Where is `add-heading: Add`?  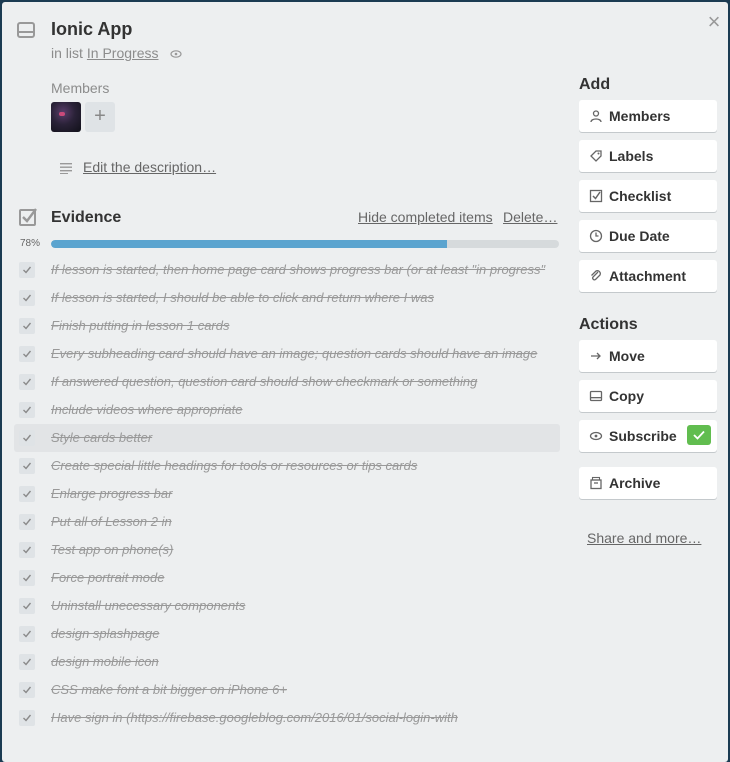
add-heading: Add is located at coordinates (595, 84).